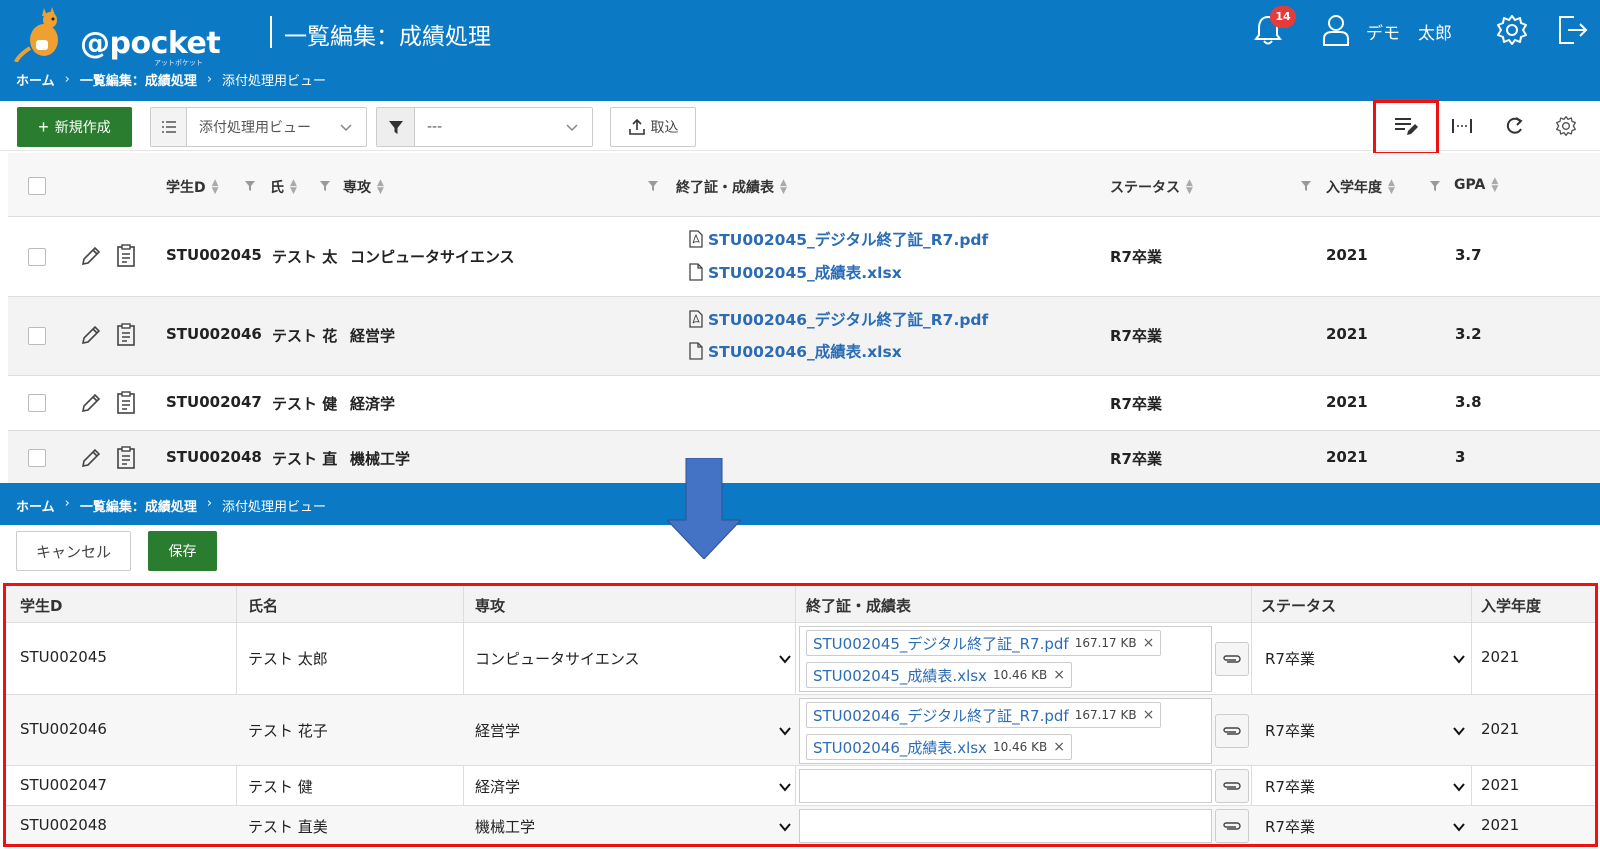 The width and height of the screenshot is (1600, 849). What do you see at coordinates (653, 127) in the screenshot?
I see `import-button: 取込` at bounding box center [653, 127].